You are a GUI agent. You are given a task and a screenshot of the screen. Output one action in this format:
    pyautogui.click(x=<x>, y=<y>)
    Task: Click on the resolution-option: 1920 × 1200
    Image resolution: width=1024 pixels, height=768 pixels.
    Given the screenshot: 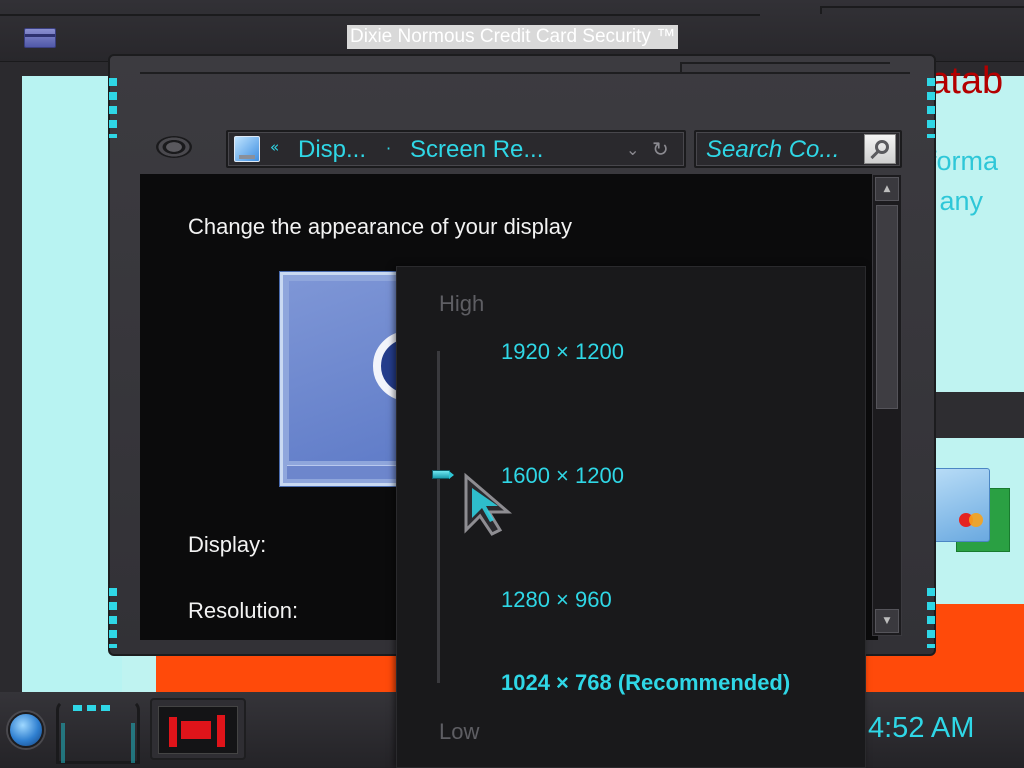 What is the action you would take?
    pyautogui.click(x=562, y=352)
    